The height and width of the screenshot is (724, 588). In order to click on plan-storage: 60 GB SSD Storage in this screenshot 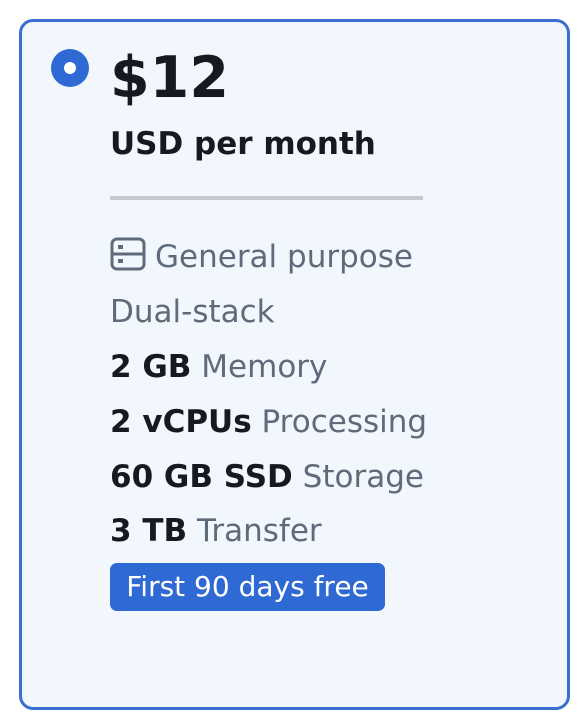, I will do `click(267, 477)`.